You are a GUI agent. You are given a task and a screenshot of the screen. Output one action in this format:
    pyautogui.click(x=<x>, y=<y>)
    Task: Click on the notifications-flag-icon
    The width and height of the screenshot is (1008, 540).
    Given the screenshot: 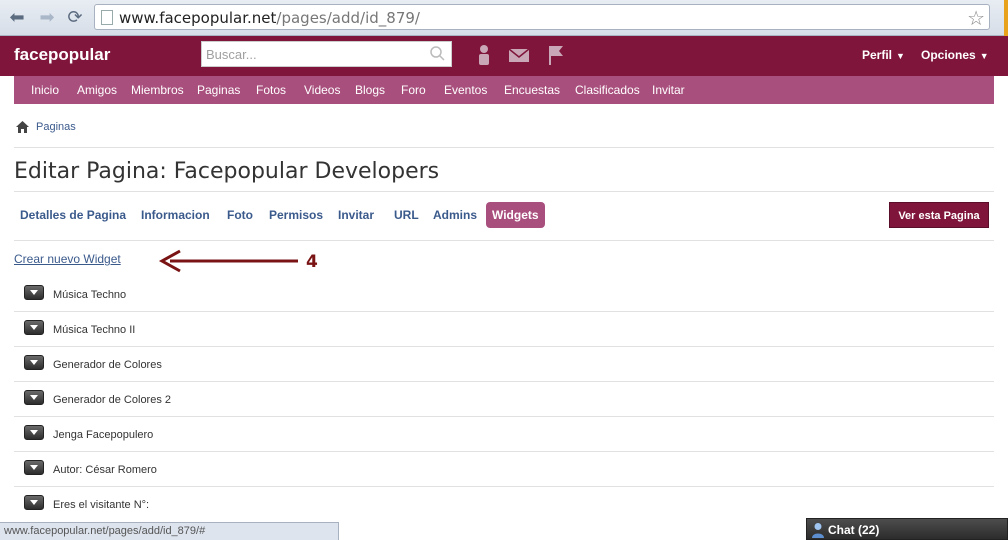 What is the action you would take?
    pyautogui.click(x=557, y=55)
    